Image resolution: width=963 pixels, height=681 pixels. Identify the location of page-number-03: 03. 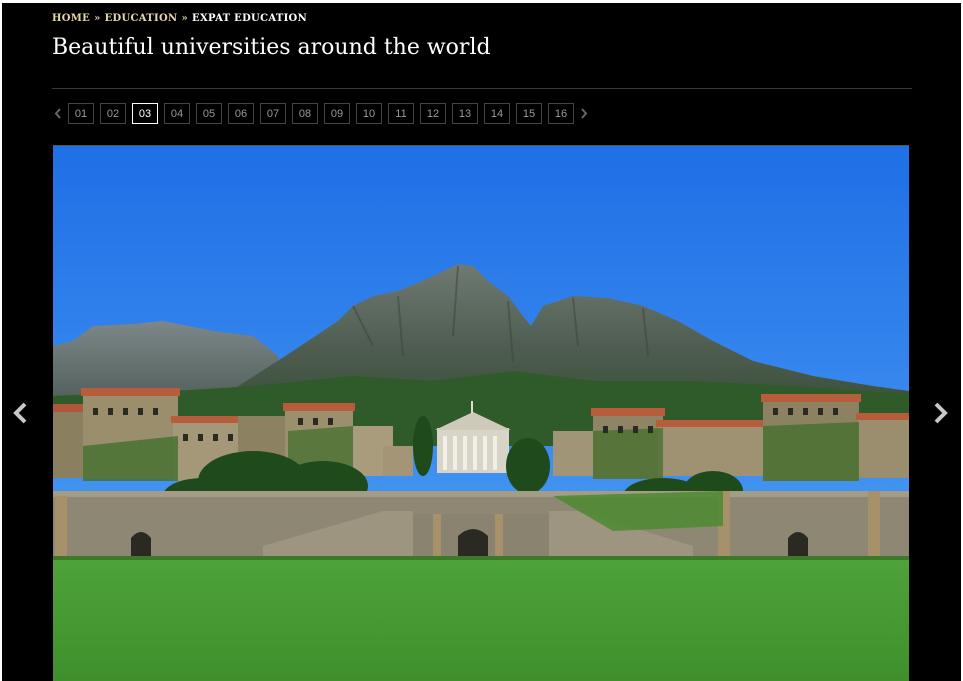
(145, 113).